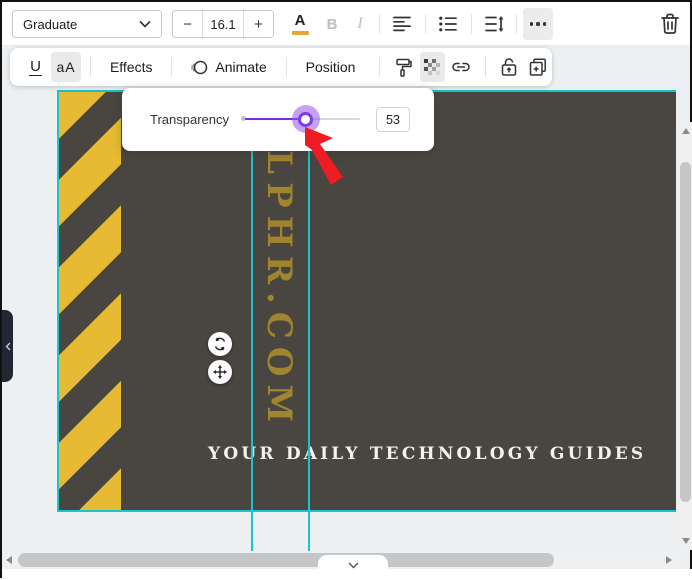 The image size is (692, 580). What do you see at coordinates (360, 24) in the screenshot?
I see `italic-button: I` at bounding box center [360, 24].